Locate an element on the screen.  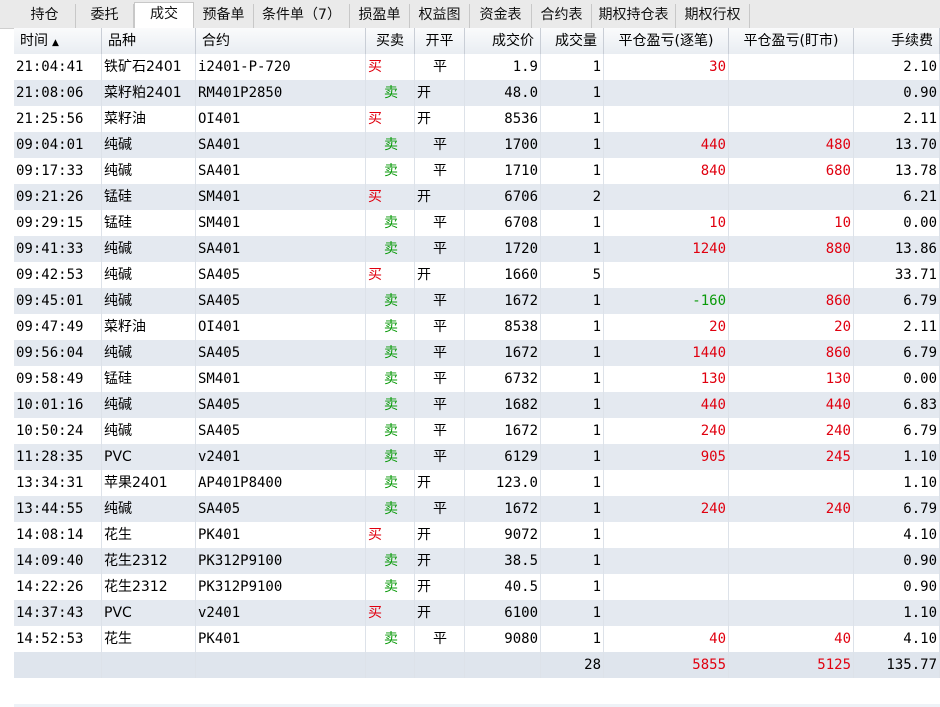
col-fee-cell: 4.10 is located at coordinates (897, 639).